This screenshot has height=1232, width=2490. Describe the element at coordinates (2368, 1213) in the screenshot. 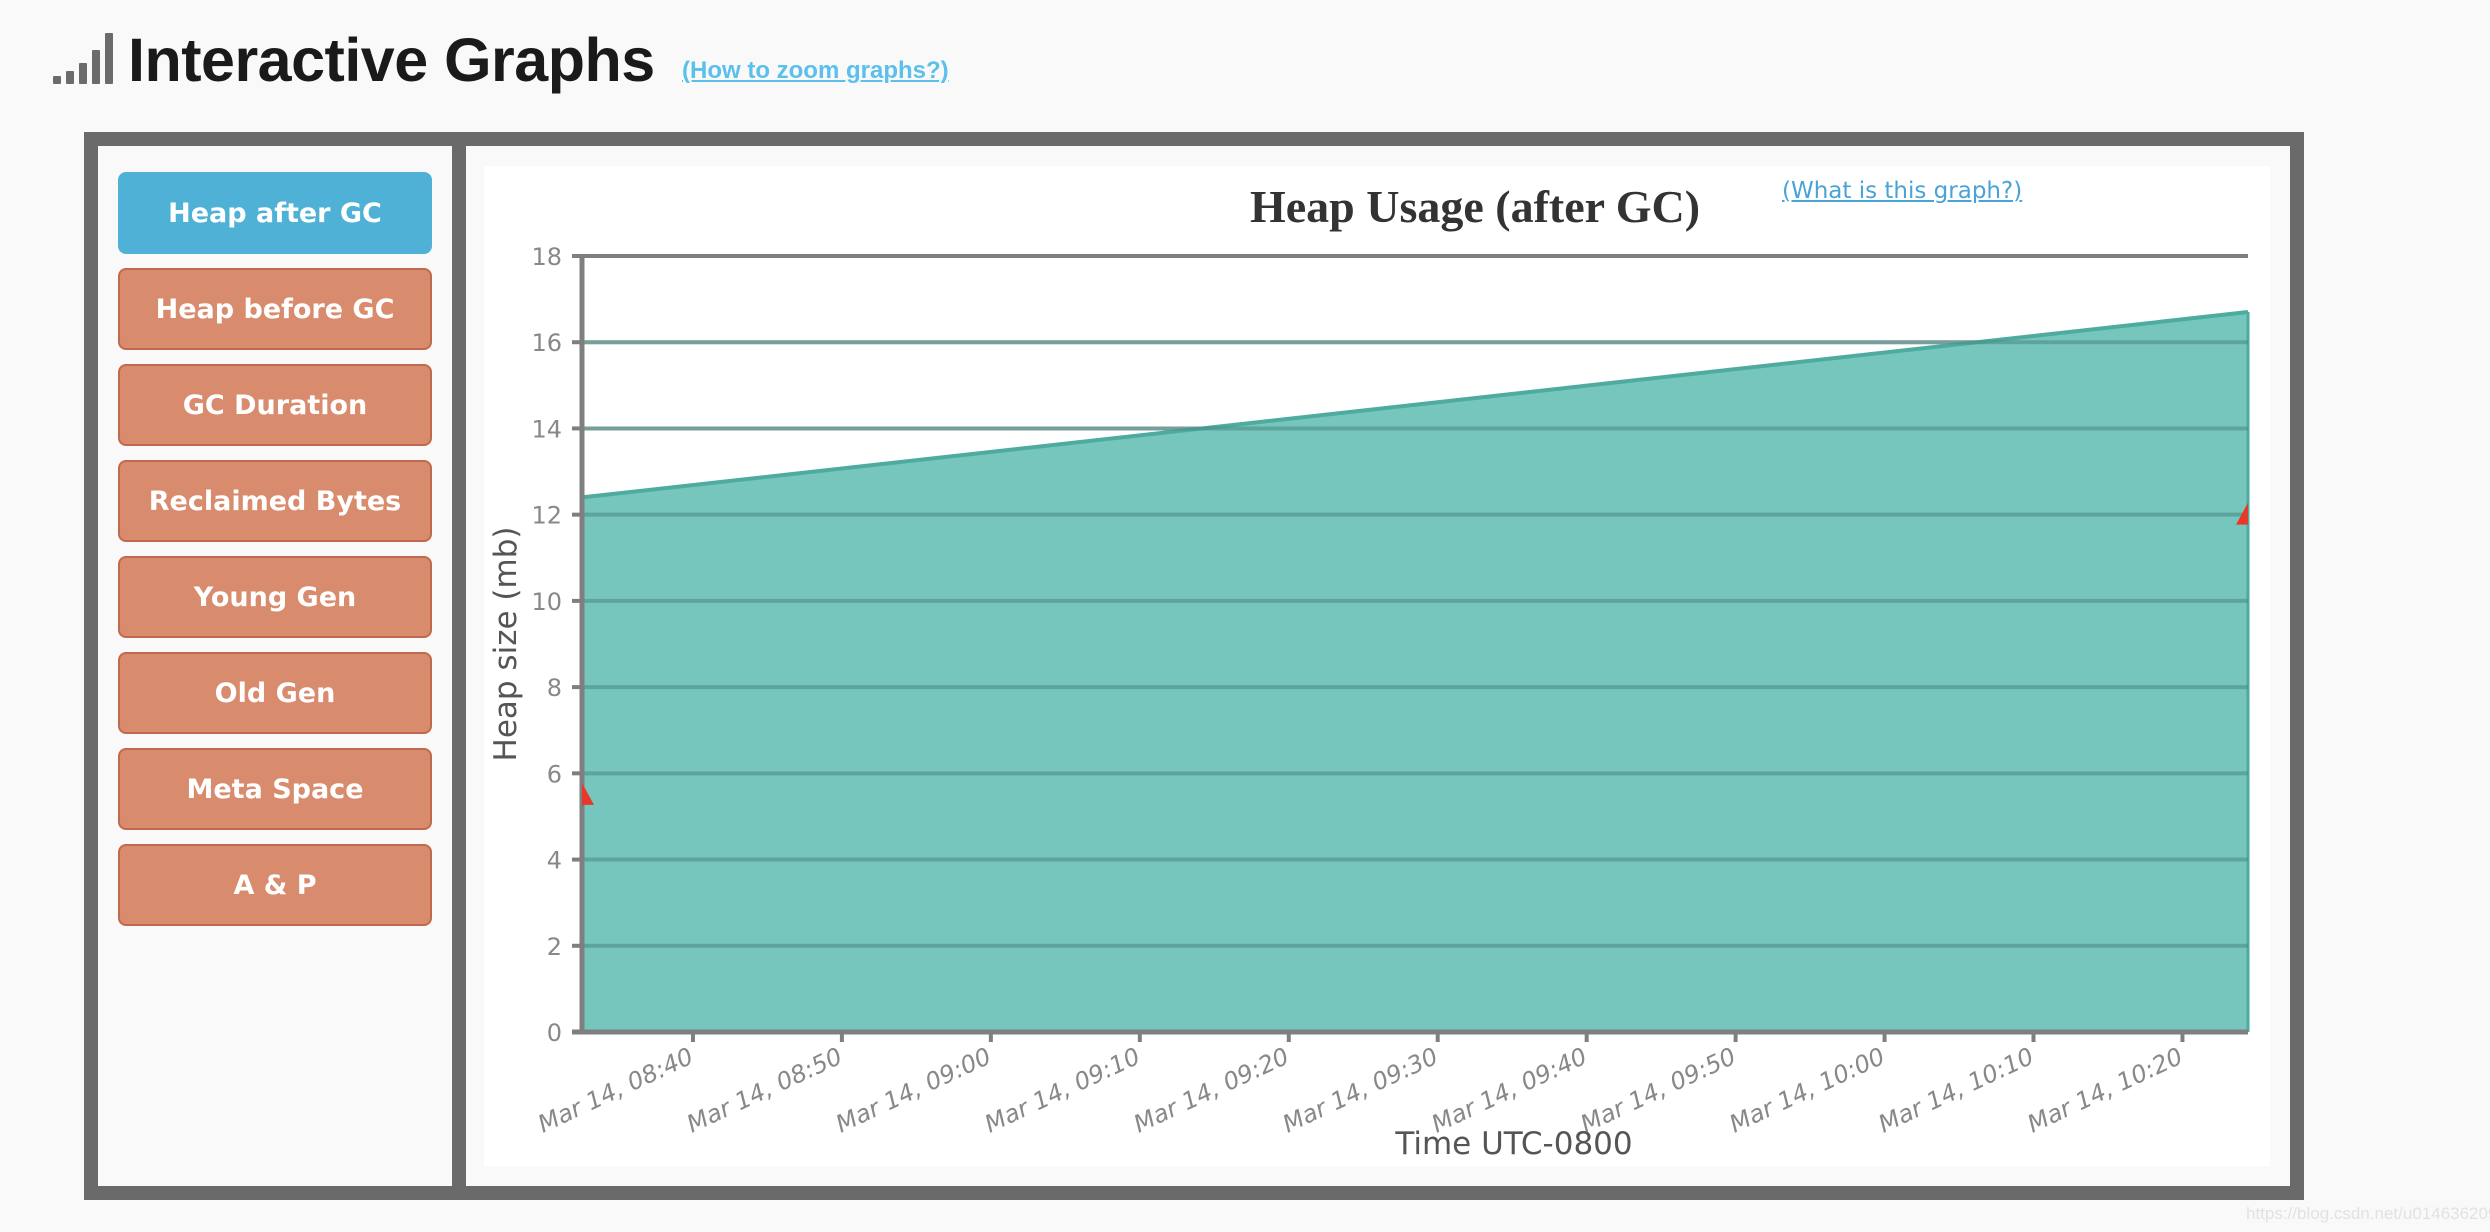

I see `watermark: https://blog.csdn.net/u014636209` at that location.